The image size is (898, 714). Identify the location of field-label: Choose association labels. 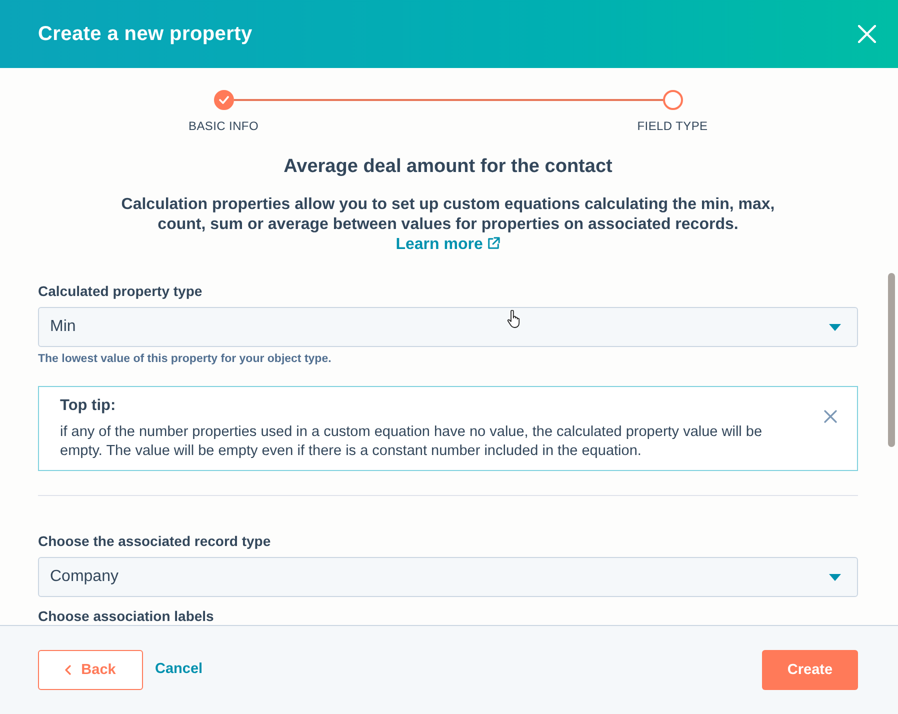
(126, 616).